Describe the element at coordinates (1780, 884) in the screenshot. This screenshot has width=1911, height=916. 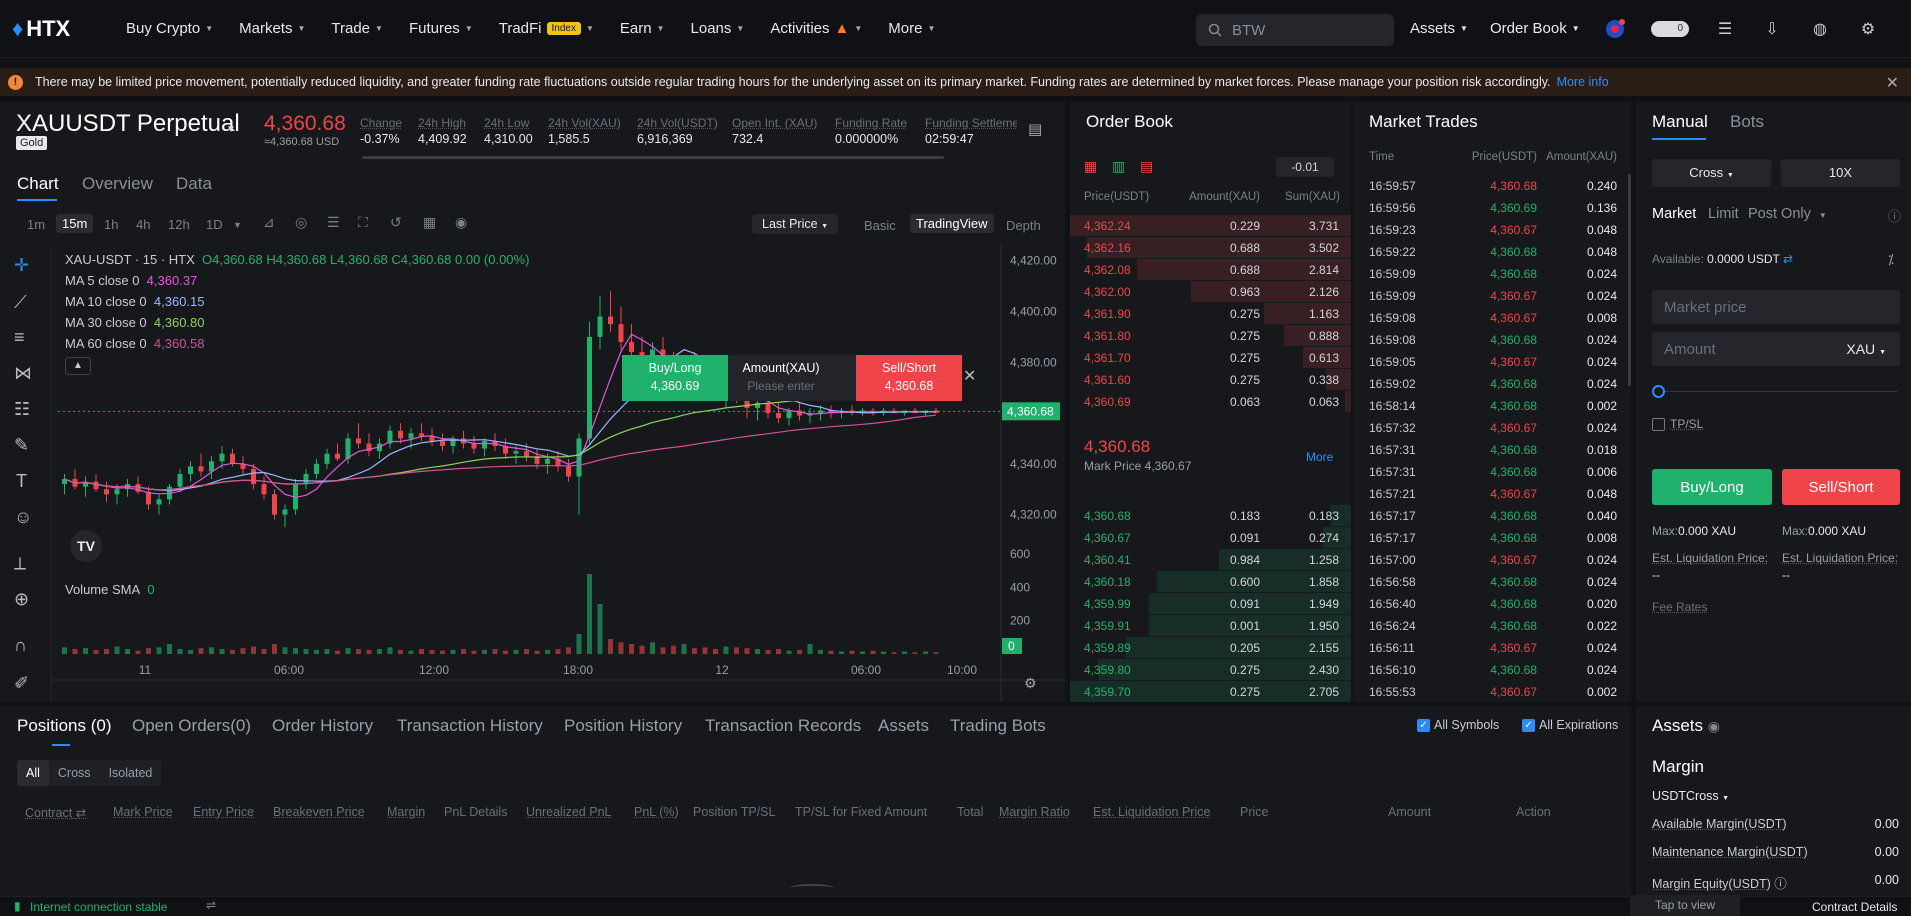
I see `help-icon: ⓘ` at that location.